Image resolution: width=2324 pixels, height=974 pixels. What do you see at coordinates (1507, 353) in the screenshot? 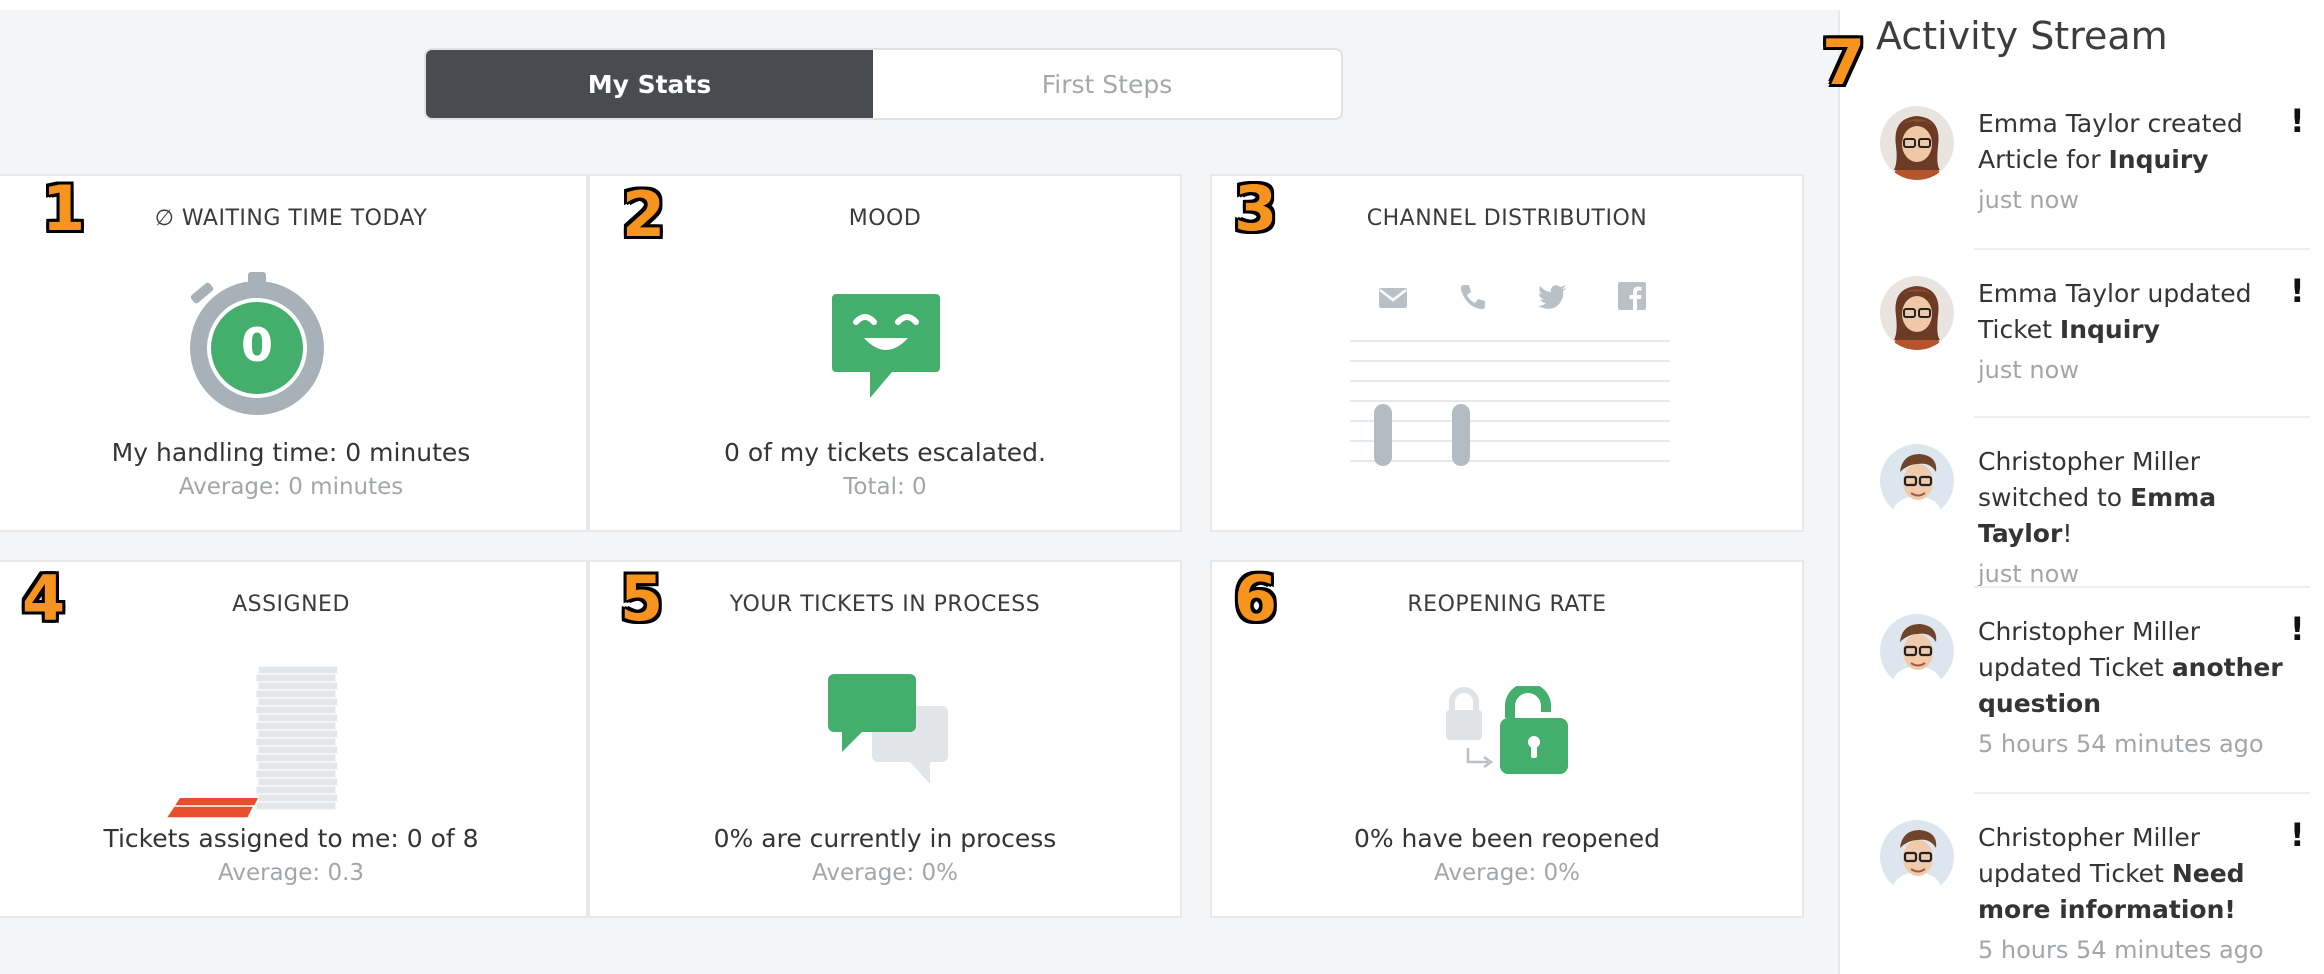
I see `card-channel-distribution: CHANNEL DISTRIBUTION` at bounding box center [1507, 353].